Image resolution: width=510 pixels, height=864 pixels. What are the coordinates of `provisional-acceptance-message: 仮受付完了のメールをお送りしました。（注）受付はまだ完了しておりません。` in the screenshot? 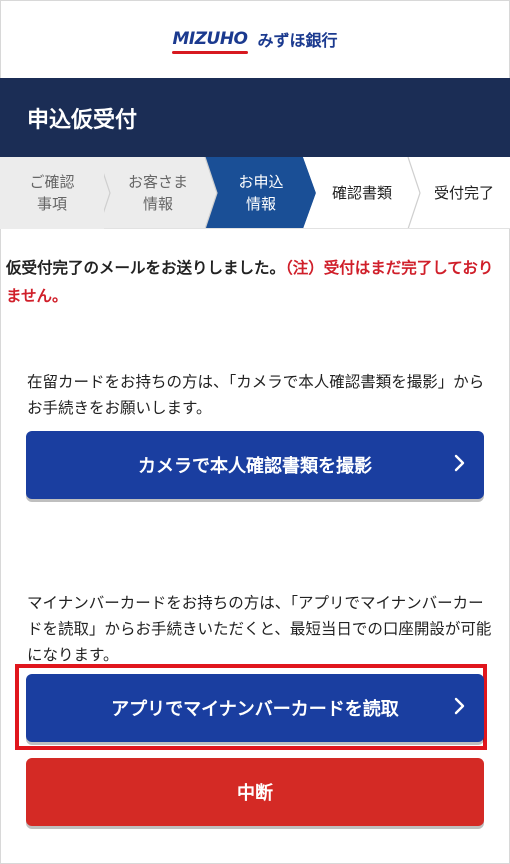 It's located at (255, 282).